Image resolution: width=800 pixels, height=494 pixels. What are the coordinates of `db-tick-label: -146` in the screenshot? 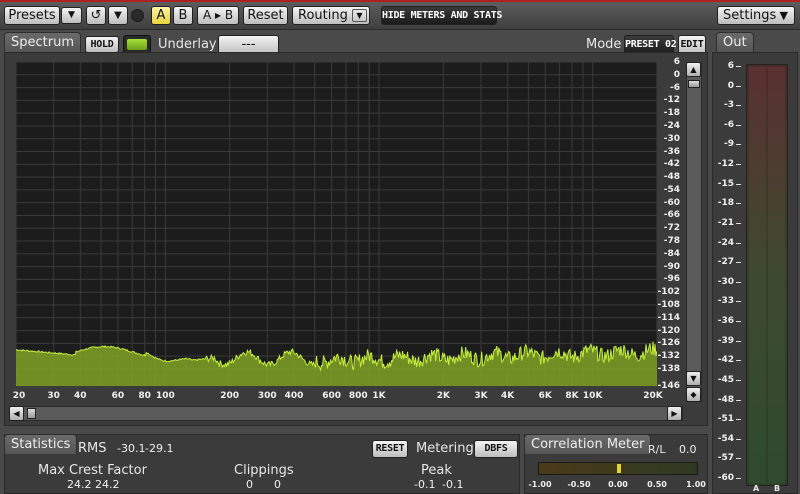 It's located at (668, 386).